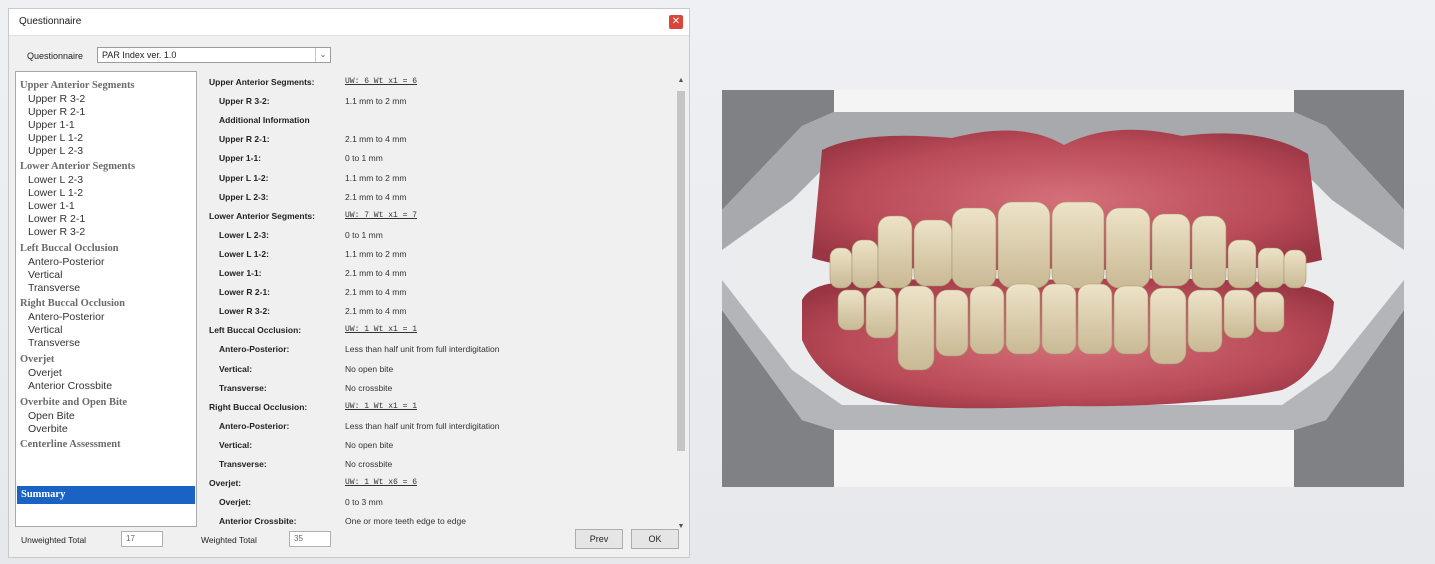 Image resolution: width=1435 pixels, height=564 pixels. What do you see at coordinates (599, 539) in the screenshot?
I see `prev-button: Prev` at bounding box center [599, 539].